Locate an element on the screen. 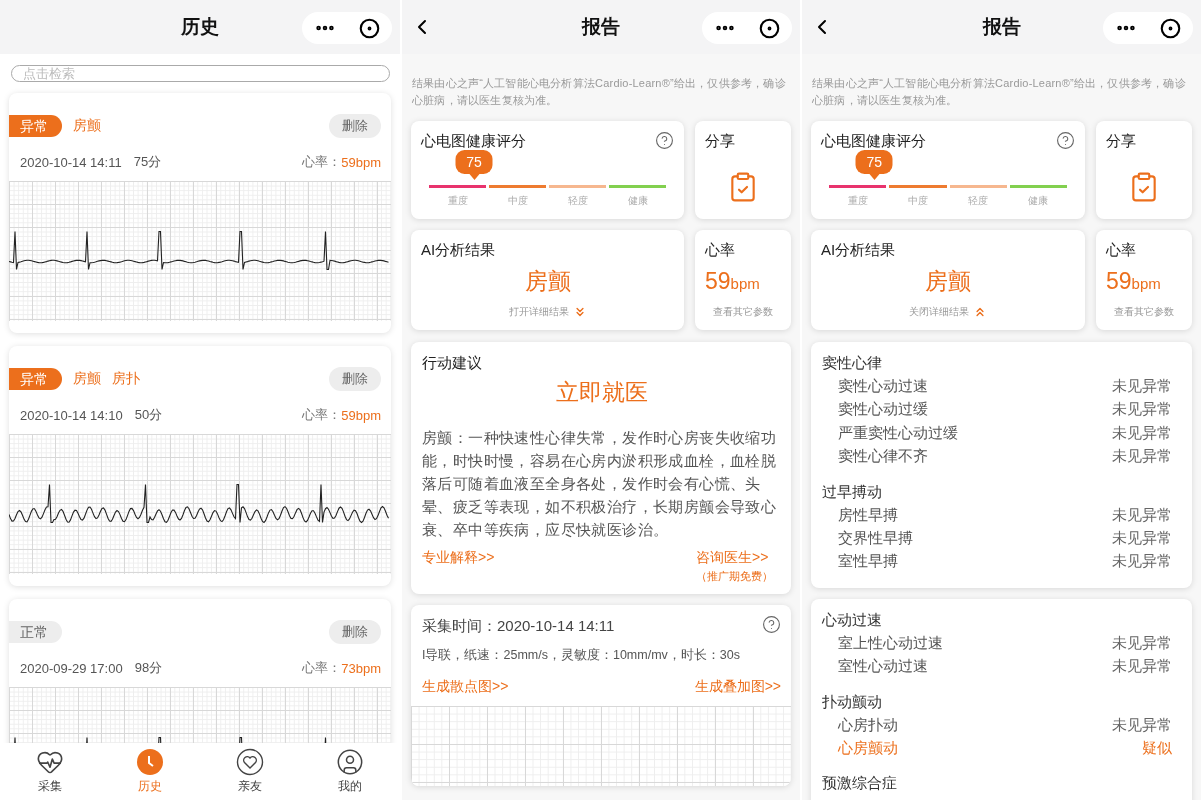 The height and width of the screenshot is (800, 1201). action-text: 立即就医 is located at coordinates (601, 392).